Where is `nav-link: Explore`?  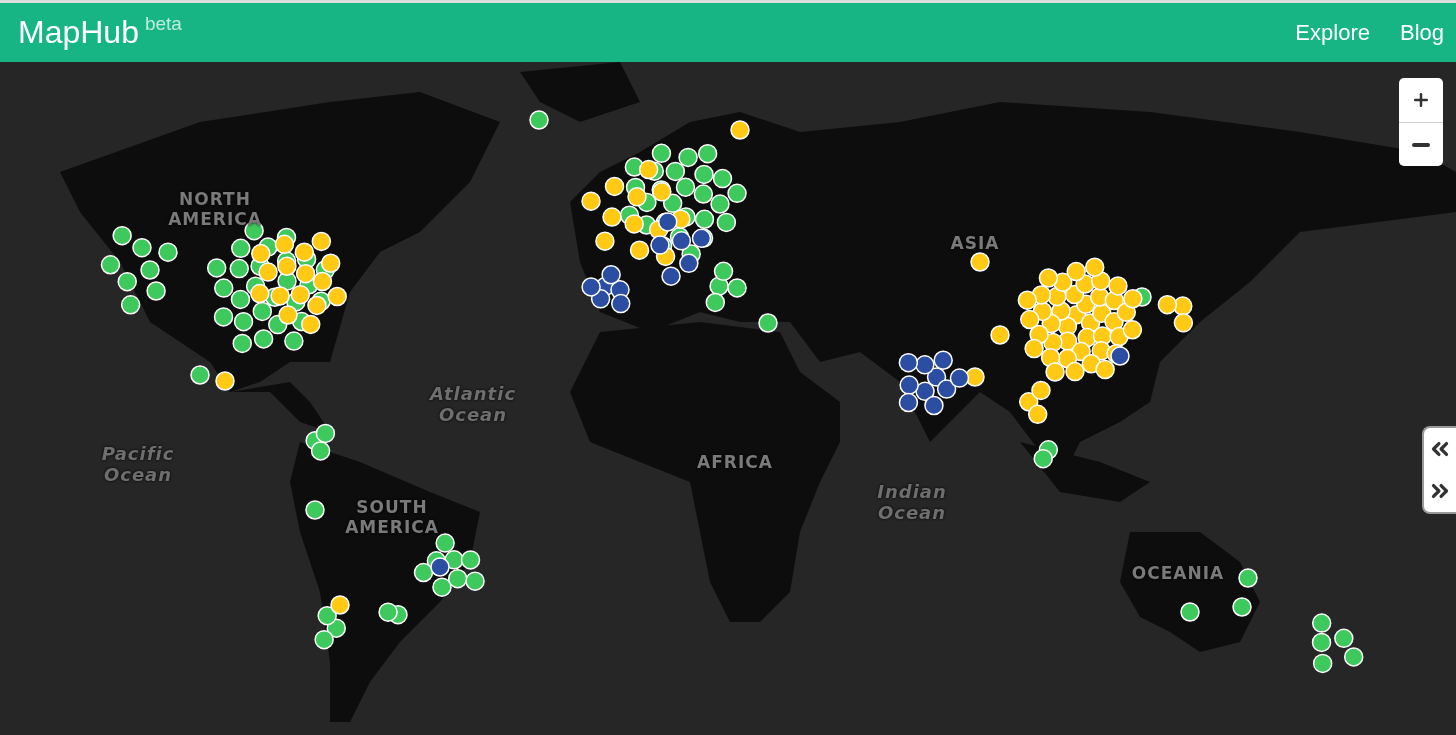
nav-link: Explore is located at coordinates (1332, 32).